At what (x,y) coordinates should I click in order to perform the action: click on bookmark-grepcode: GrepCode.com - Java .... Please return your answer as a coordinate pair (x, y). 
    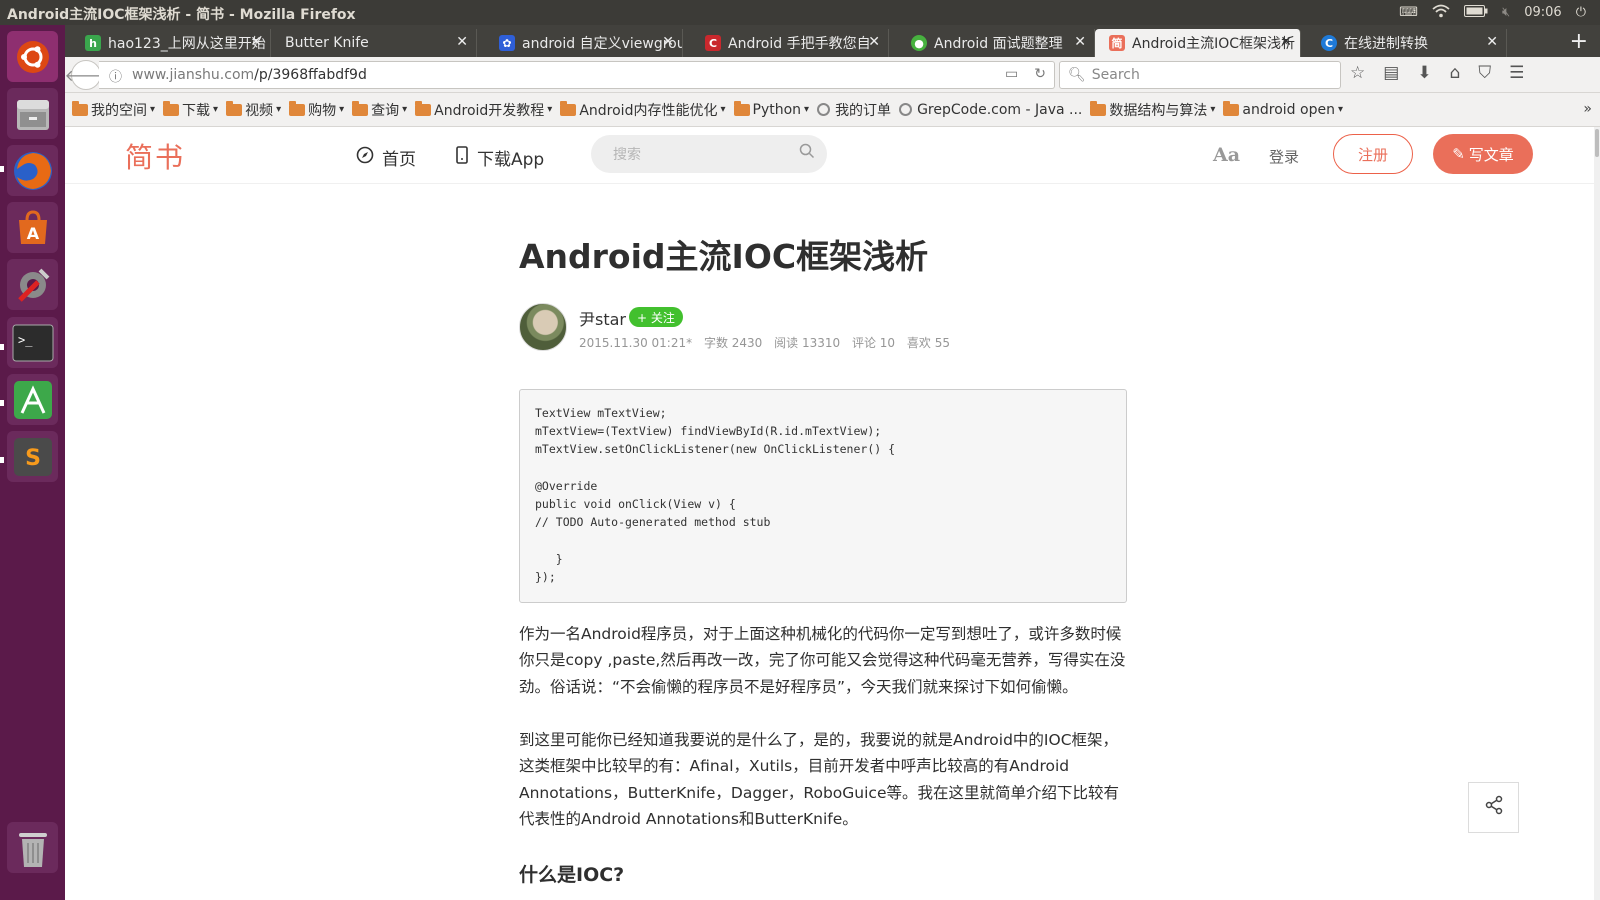
    Looking at the image, I should click on (990, 110).